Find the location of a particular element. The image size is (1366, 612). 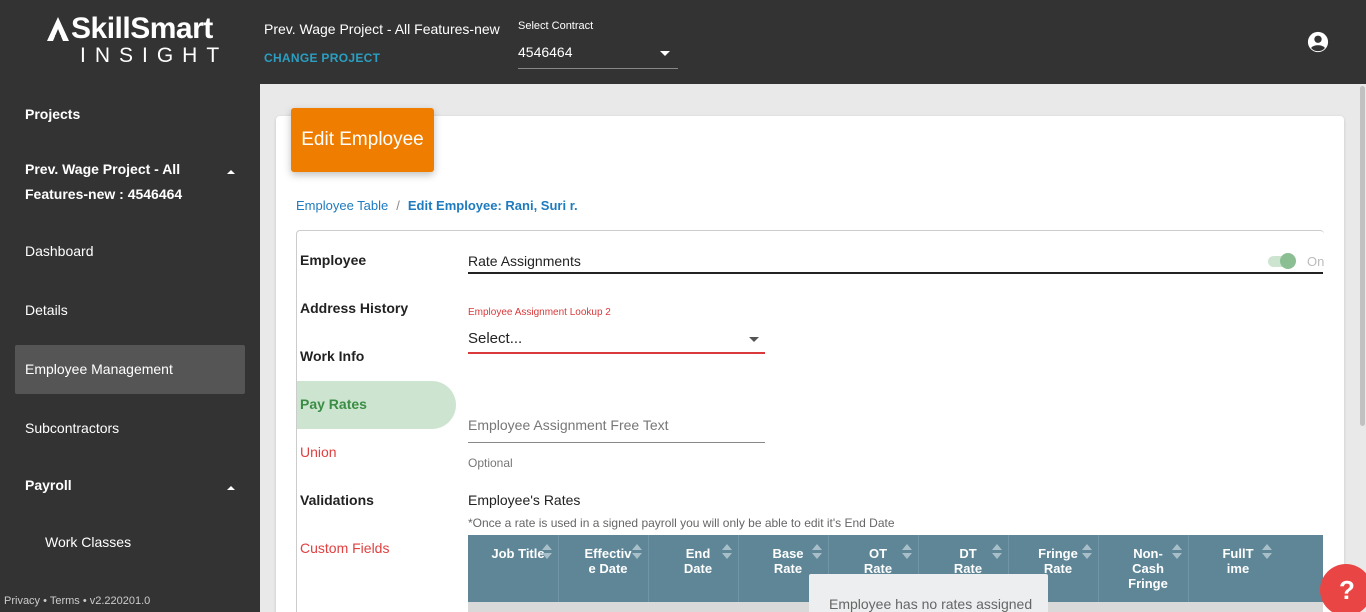

section-divider is located at coordinates (895, 273).